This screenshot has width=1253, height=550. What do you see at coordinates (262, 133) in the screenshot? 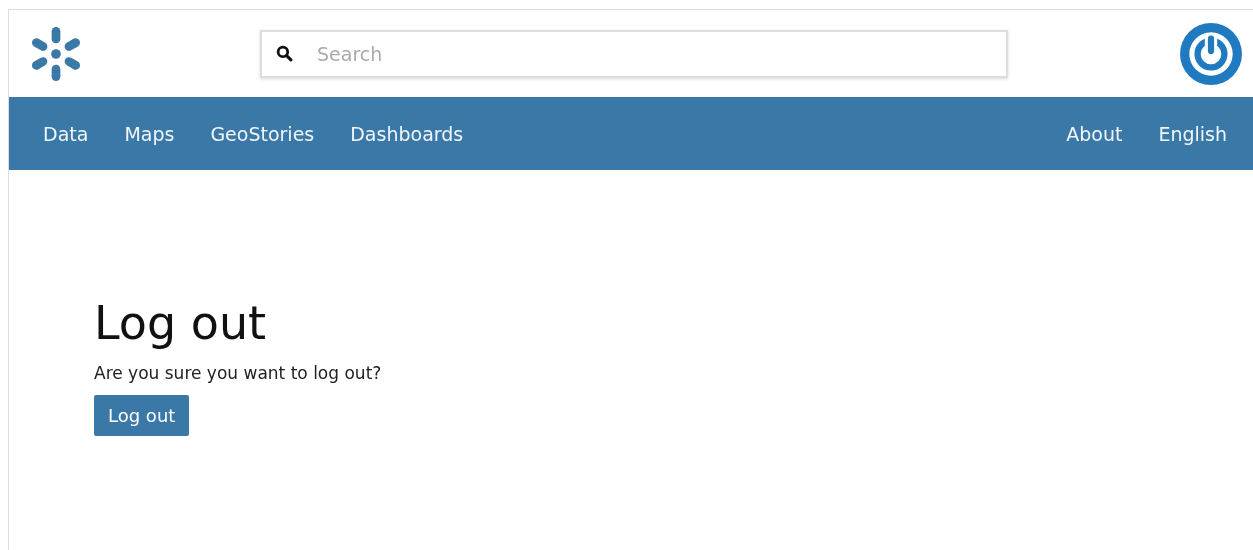
I see `nav-link: GeoStories` at bounding box center [262, 133].